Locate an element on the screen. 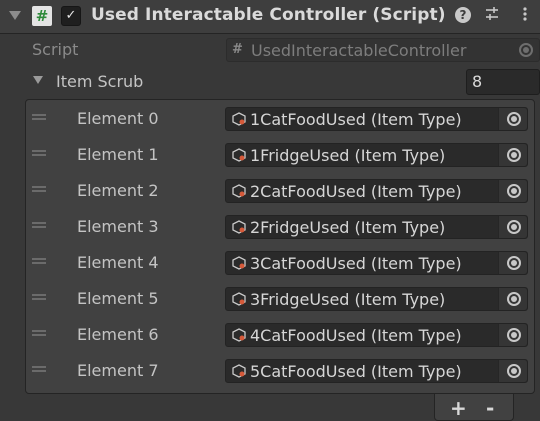 Image resolution: width=540 pixels, height=421 pixels. script-field-value: UsedInteractableController is located at coordinates (359, 50).